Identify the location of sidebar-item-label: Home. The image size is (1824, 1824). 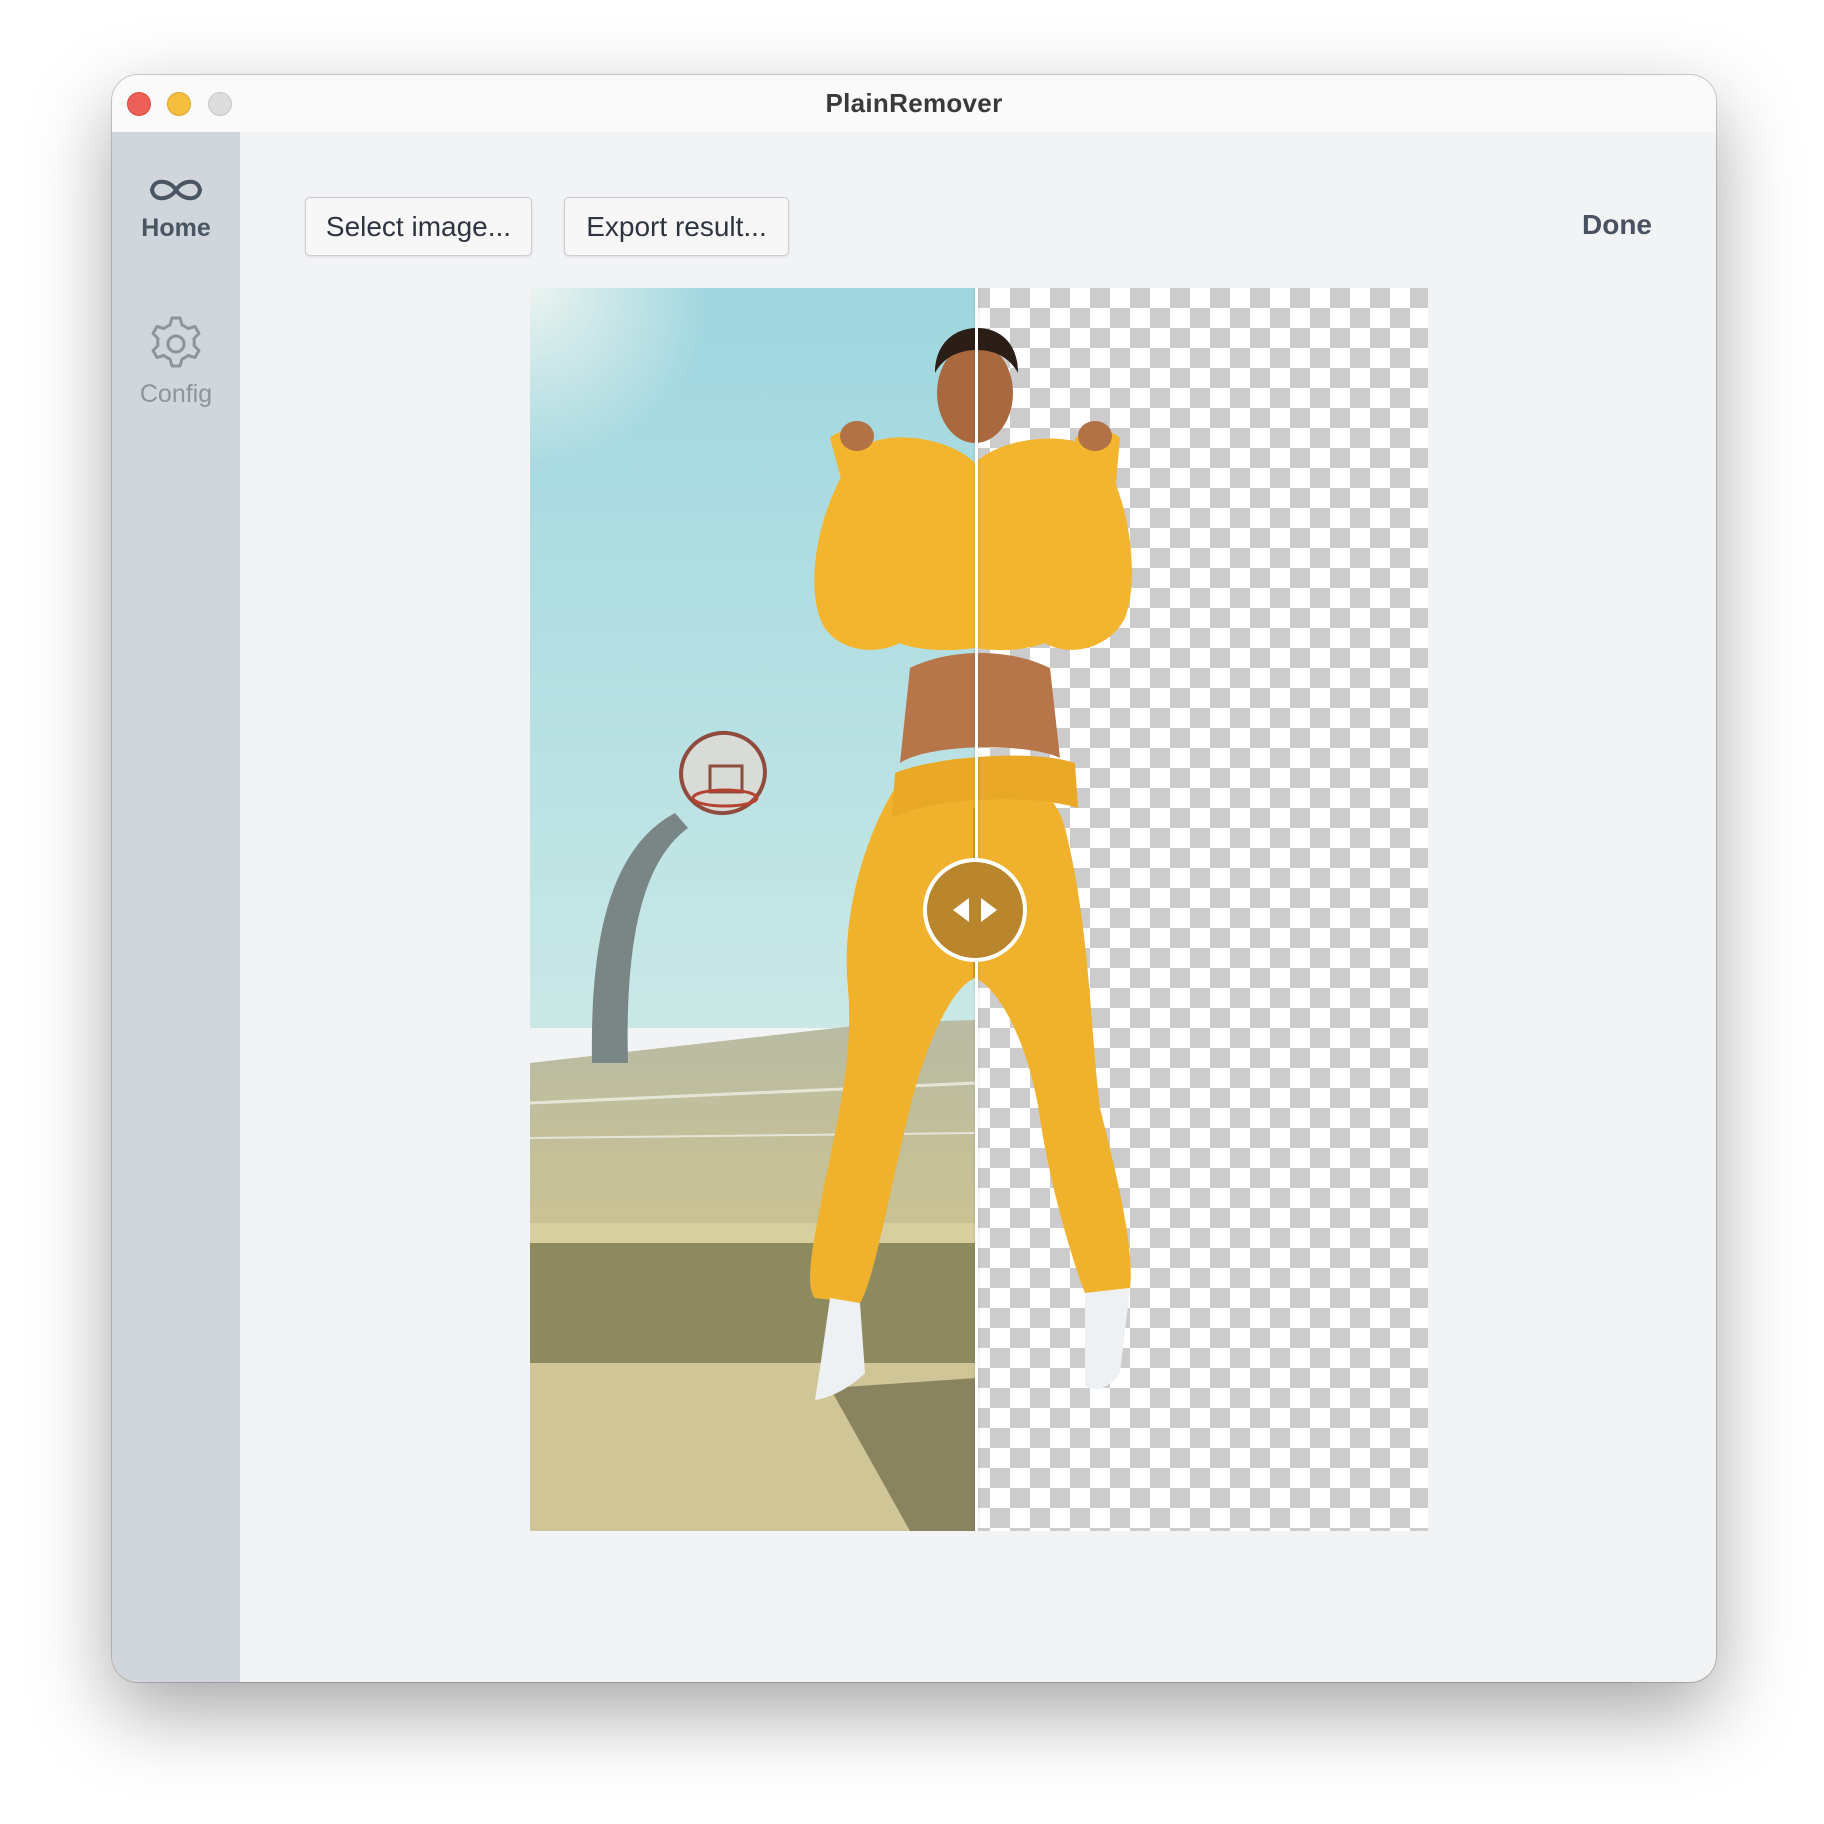
(176, 228).